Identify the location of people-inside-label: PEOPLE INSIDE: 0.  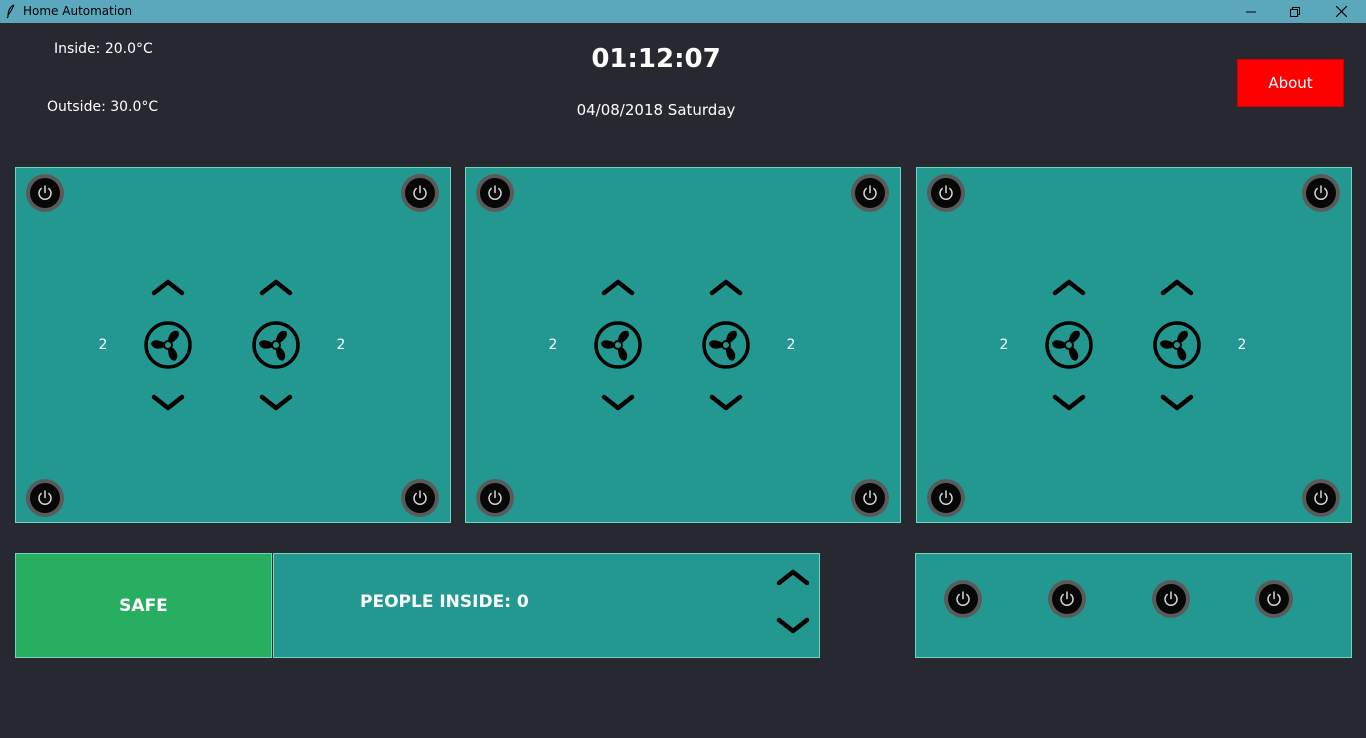
(444, 602).